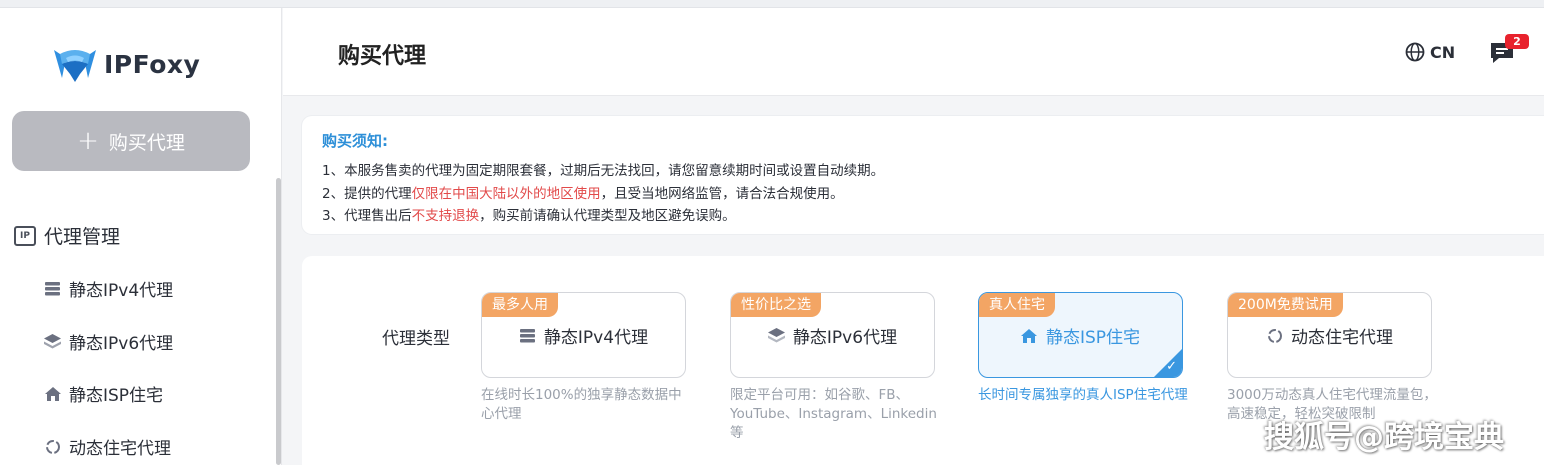  I want to click on sidebar-item-static-ipv4: 静态IPv4代理, so click(108, 288).